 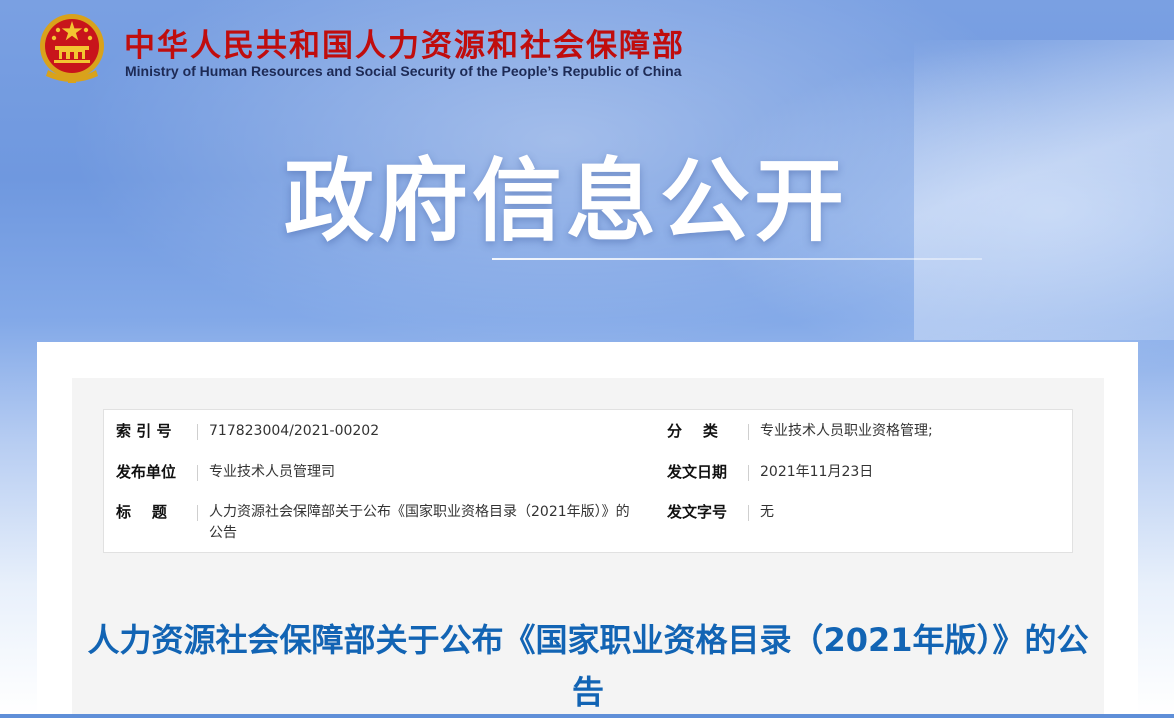 What do you see at coordinates (404, 46) in the screenshot?
I see `org-name-cn: 中华人民共和国人力资源和社会保障部` at bounding box center [404, 46].